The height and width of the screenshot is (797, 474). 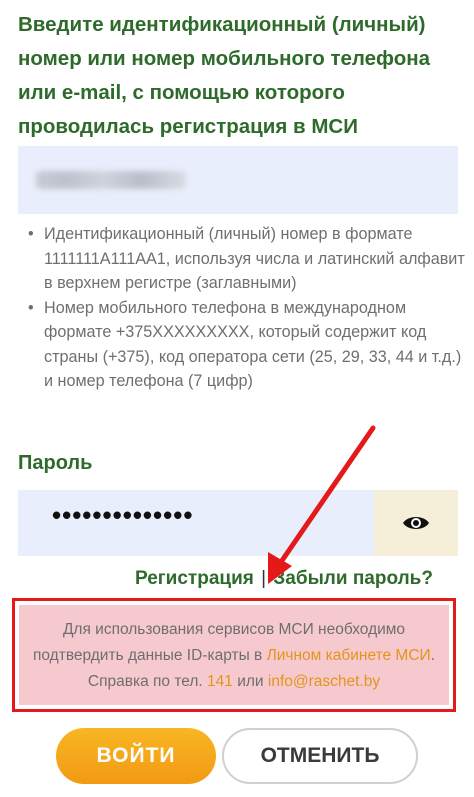 I want to click on register-link: Регистрация, so click(x=194, y=578).